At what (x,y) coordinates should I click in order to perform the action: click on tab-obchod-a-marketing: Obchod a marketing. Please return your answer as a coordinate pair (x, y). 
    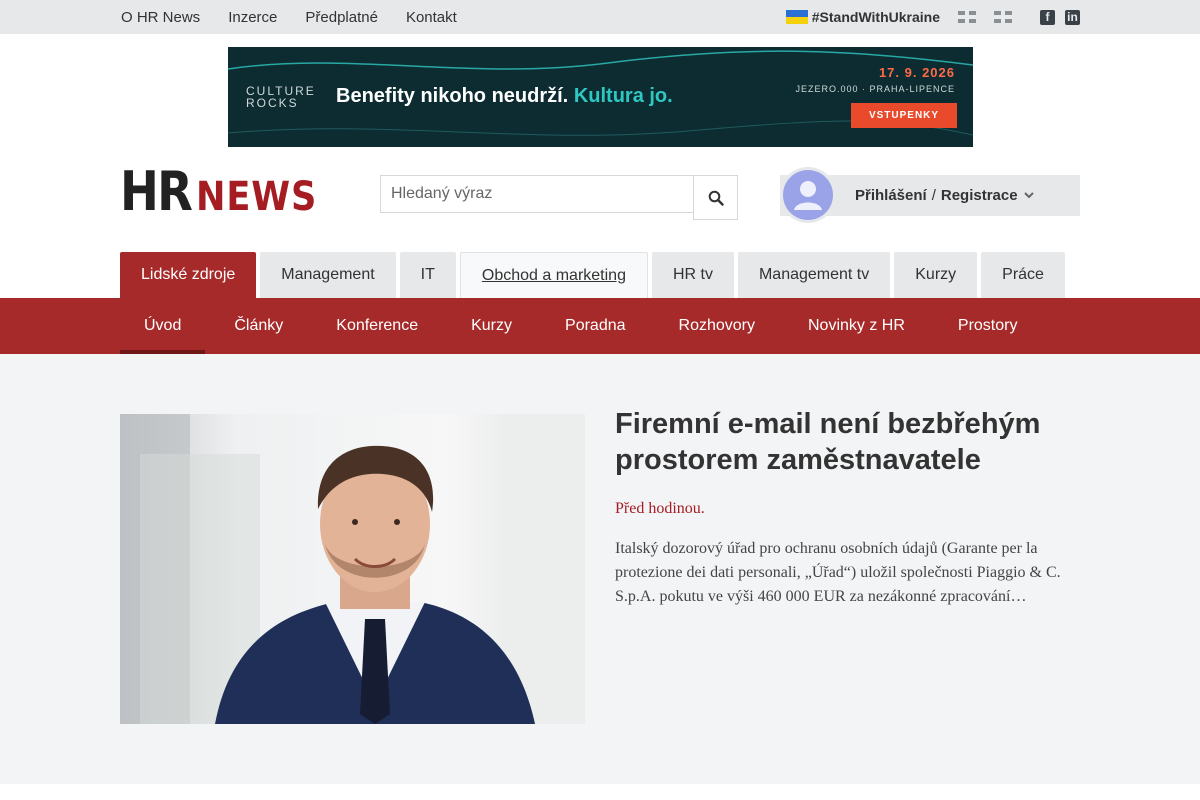
    Looking at the image, I should click on (553, 275).